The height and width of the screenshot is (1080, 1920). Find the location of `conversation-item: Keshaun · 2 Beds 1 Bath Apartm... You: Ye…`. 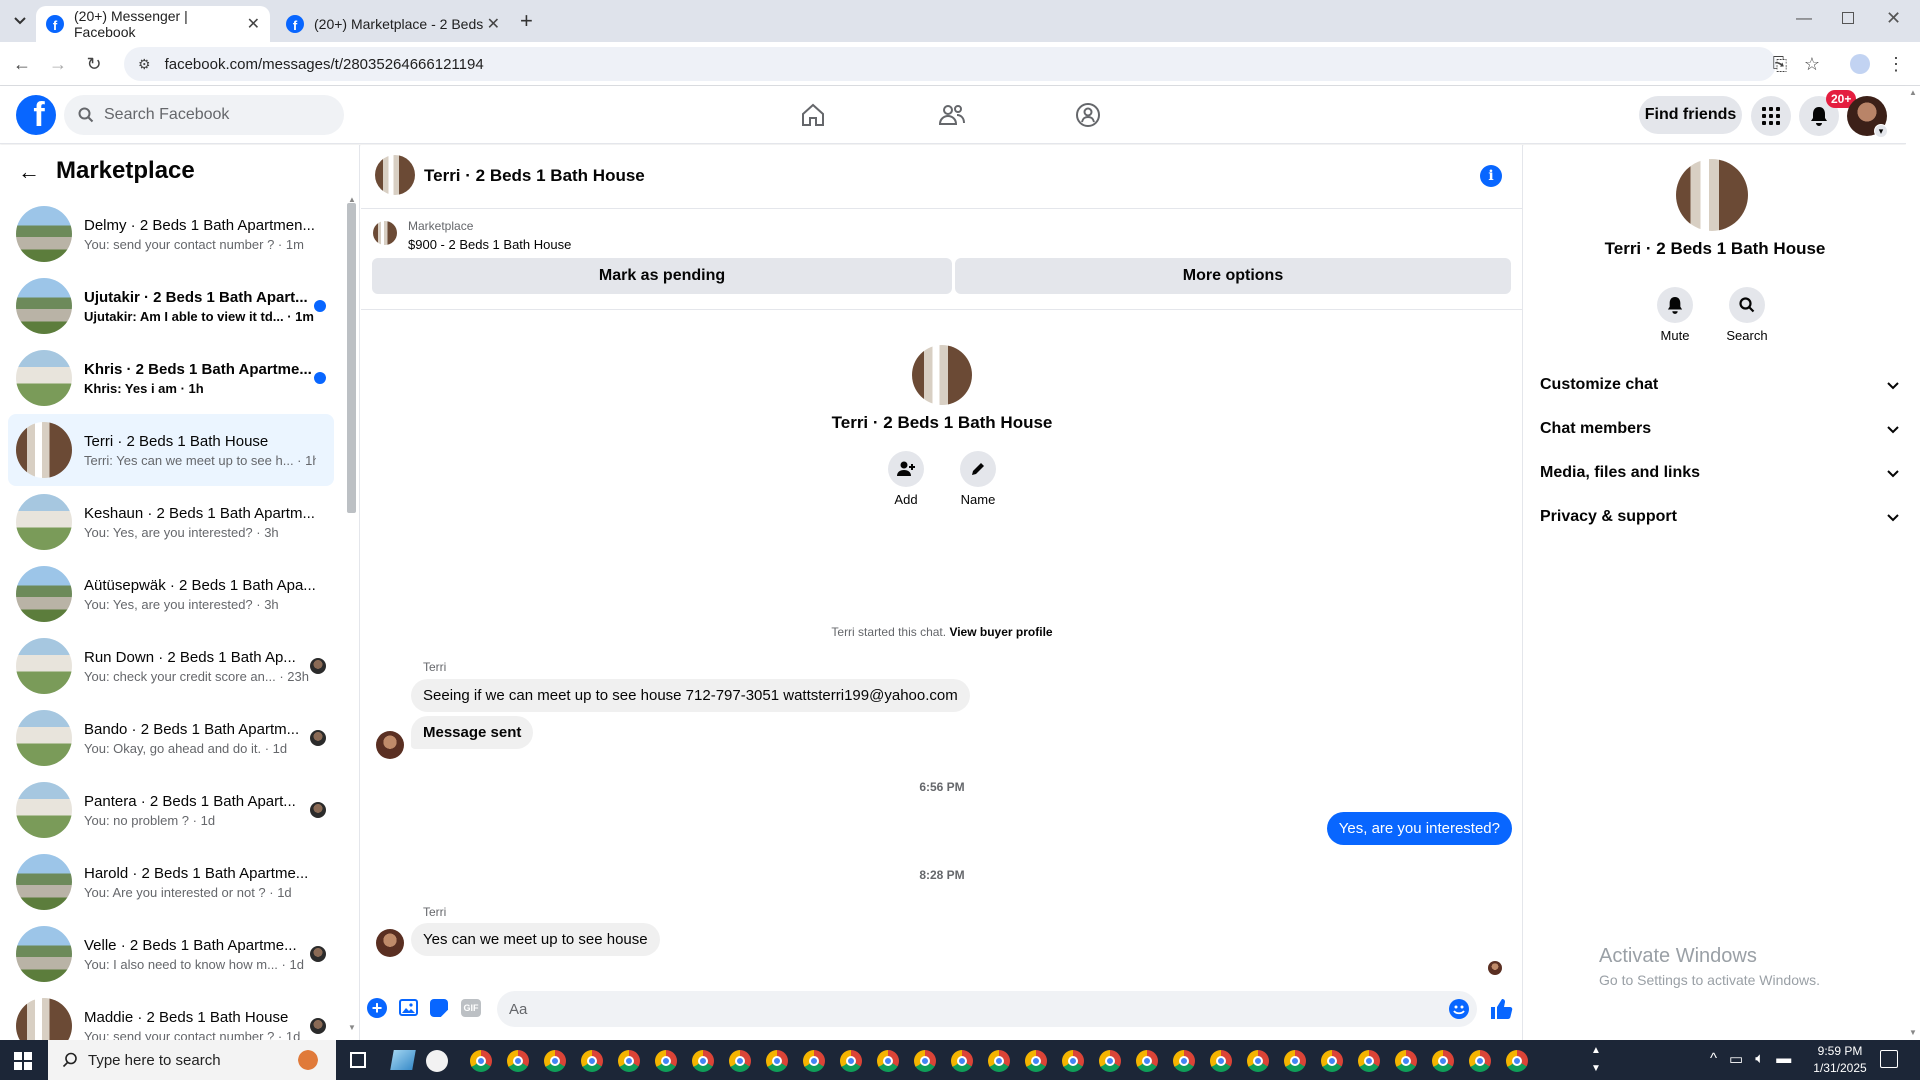

conversation-item: Keshaun · 2 Beds 1 Bath Apartm... You: Ye… is located at coordinates (171, 522).